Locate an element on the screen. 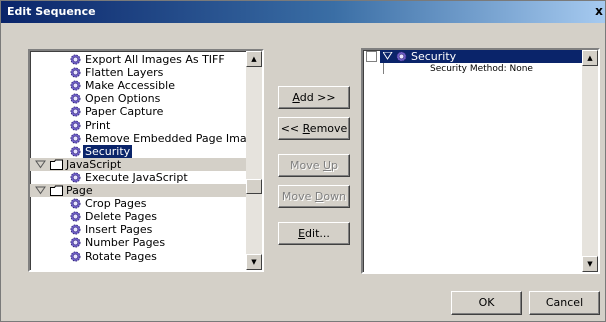  tree-item-label: Delete Pages is located at coordinates (121, 217).